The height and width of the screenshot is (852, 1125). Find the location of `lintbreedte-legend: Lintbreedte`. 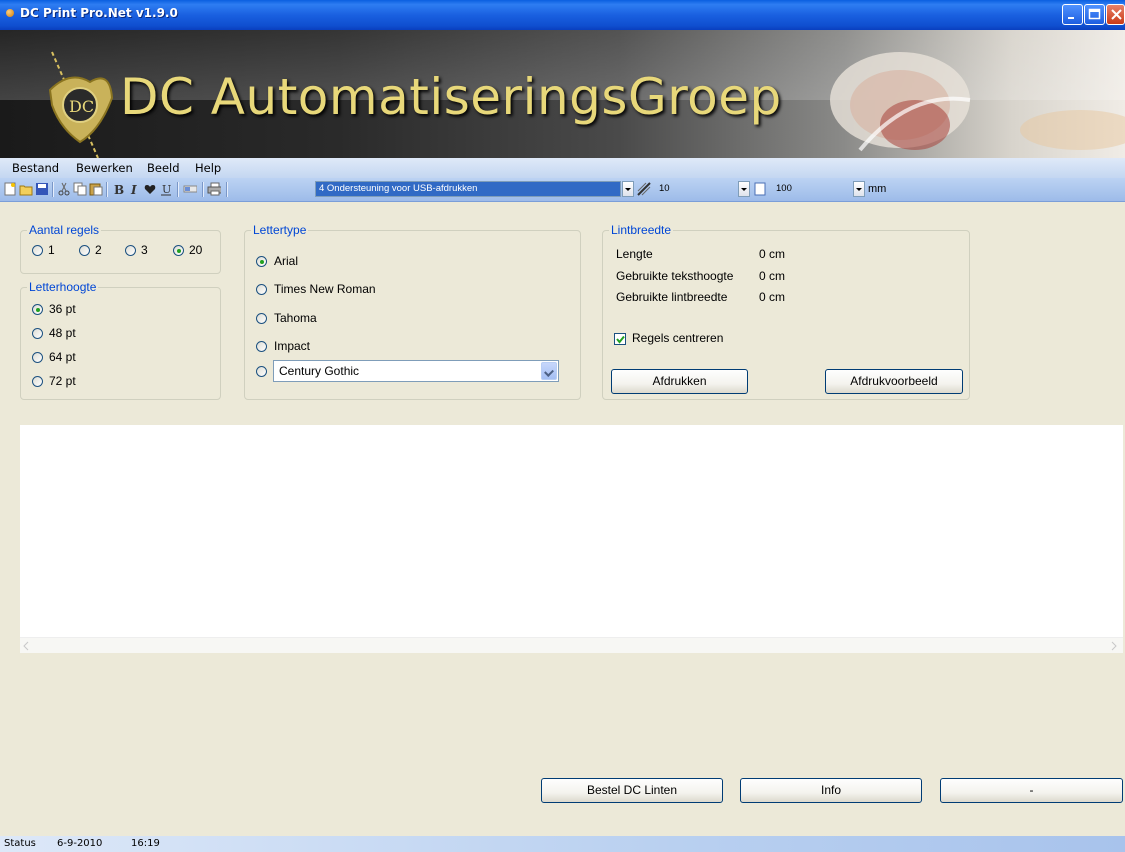

lintbreedte-legend: Lintbreedte is located at coordinates (641, 230).